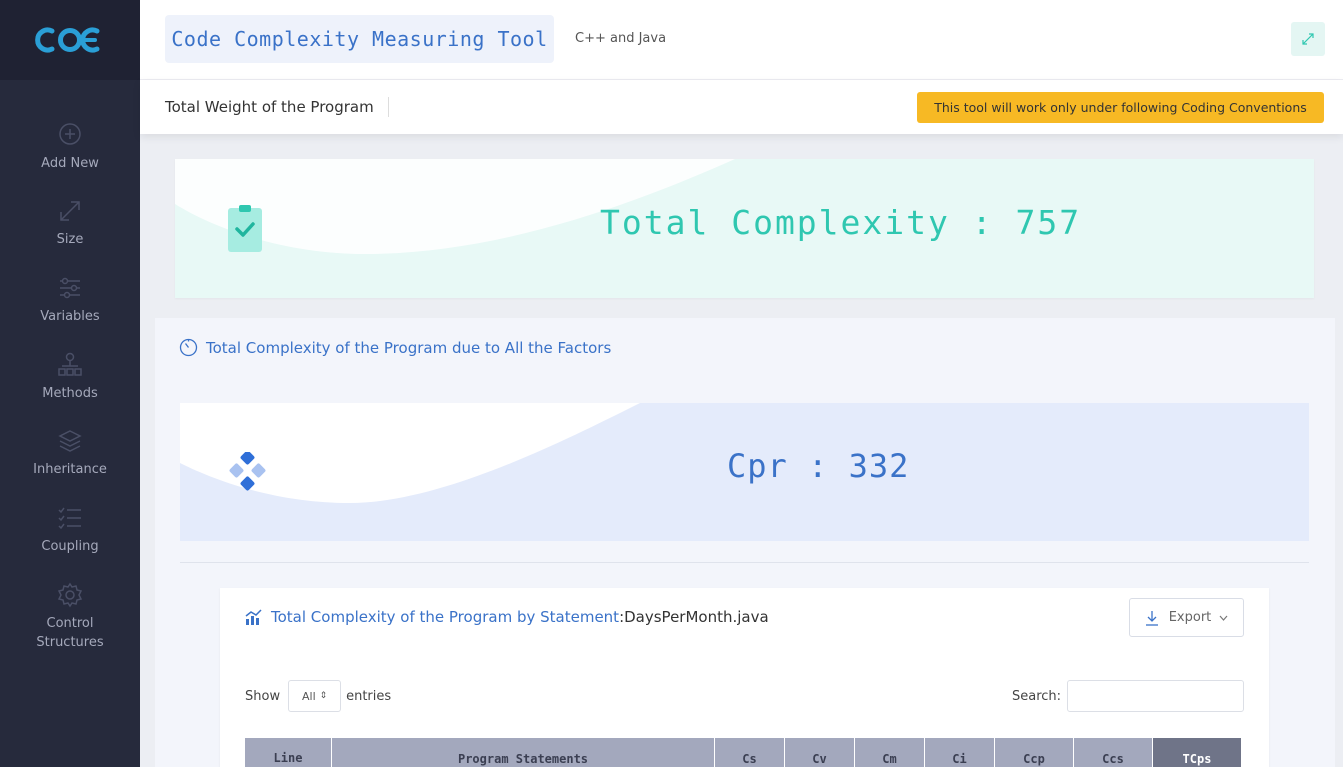 This screenshot has width=1343, height=767. I want to click on column-header: Program Statements, so click(523, 752).